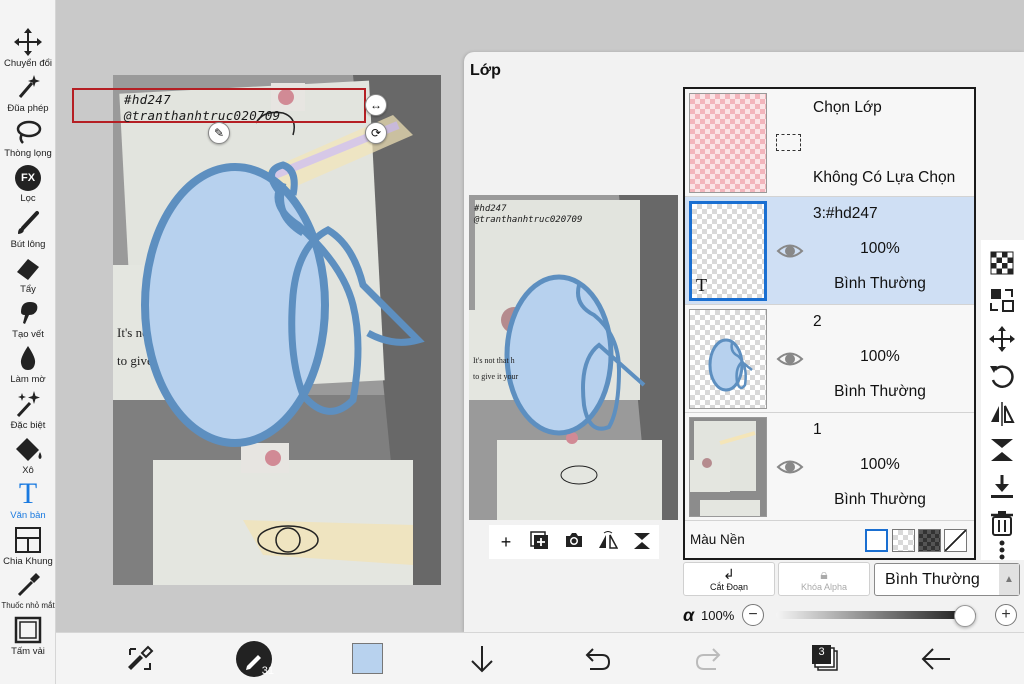  What do you see at coordinates (482, 659) in the screenshot?
I see `arrow-down-icon` at bounding box center [482, 659].